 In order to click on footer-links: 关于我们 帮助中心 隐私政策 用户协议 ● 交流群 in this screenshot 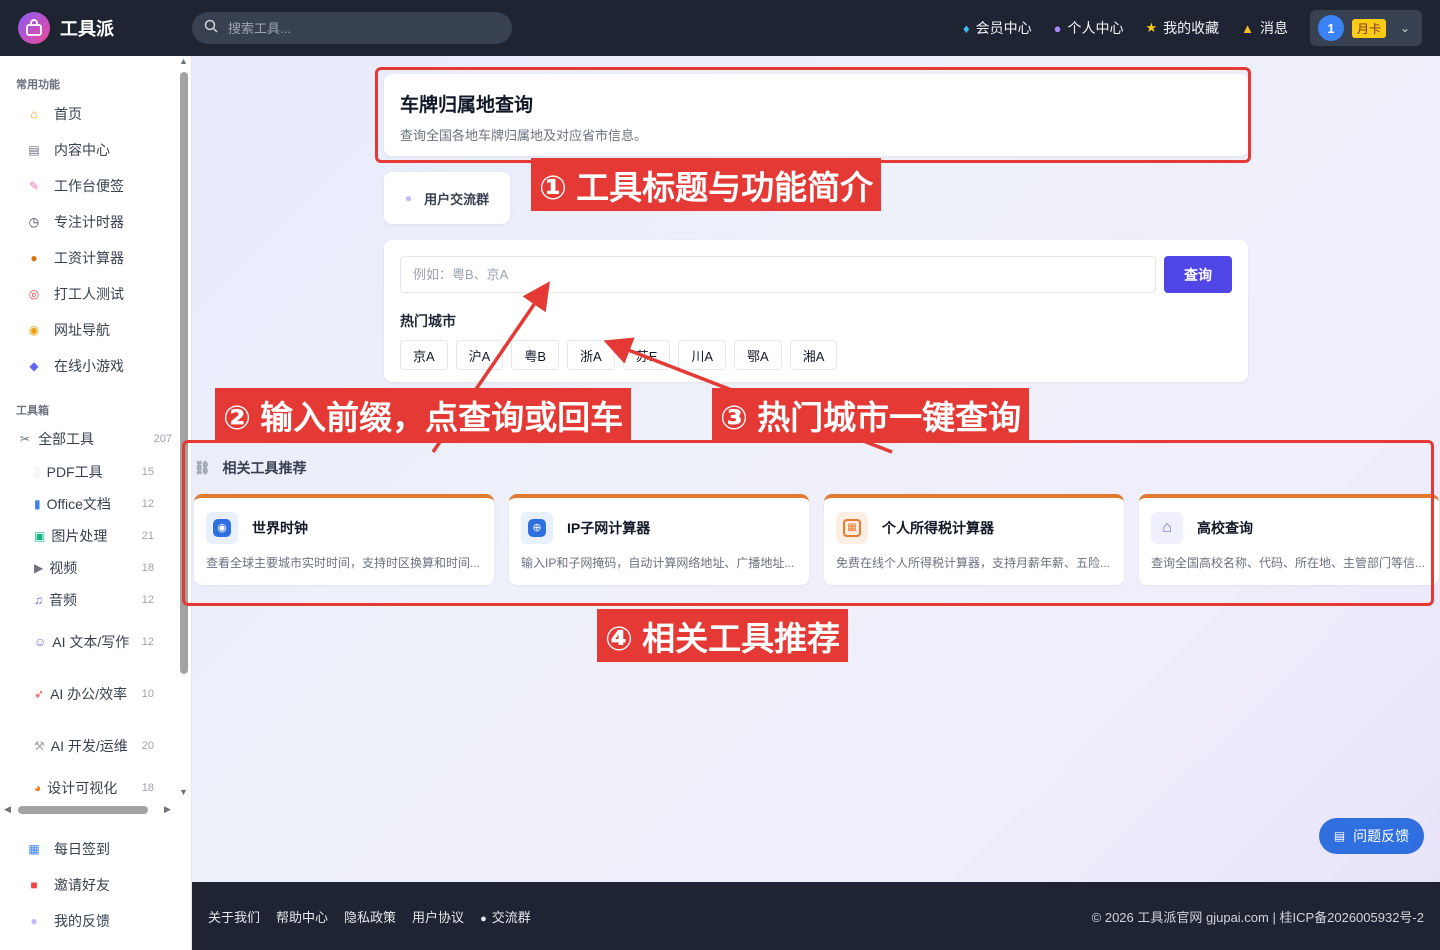, I will do `click(377, 916)`.